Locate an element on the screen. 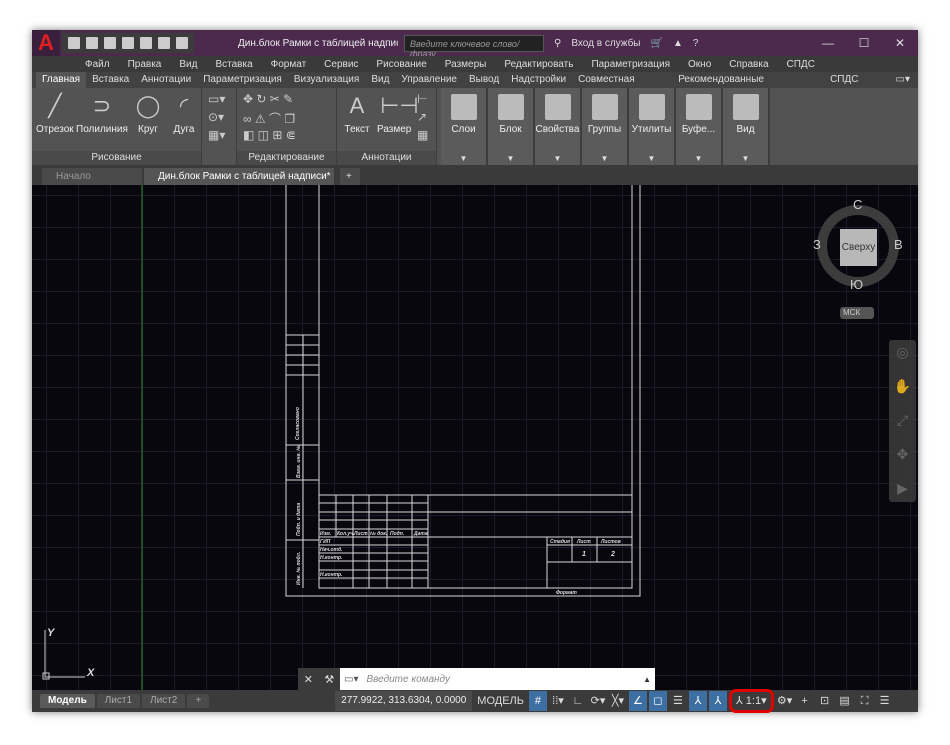 This screenshot has height=745, width=950. app-menu-button: A is located at coordinates (46, 43).